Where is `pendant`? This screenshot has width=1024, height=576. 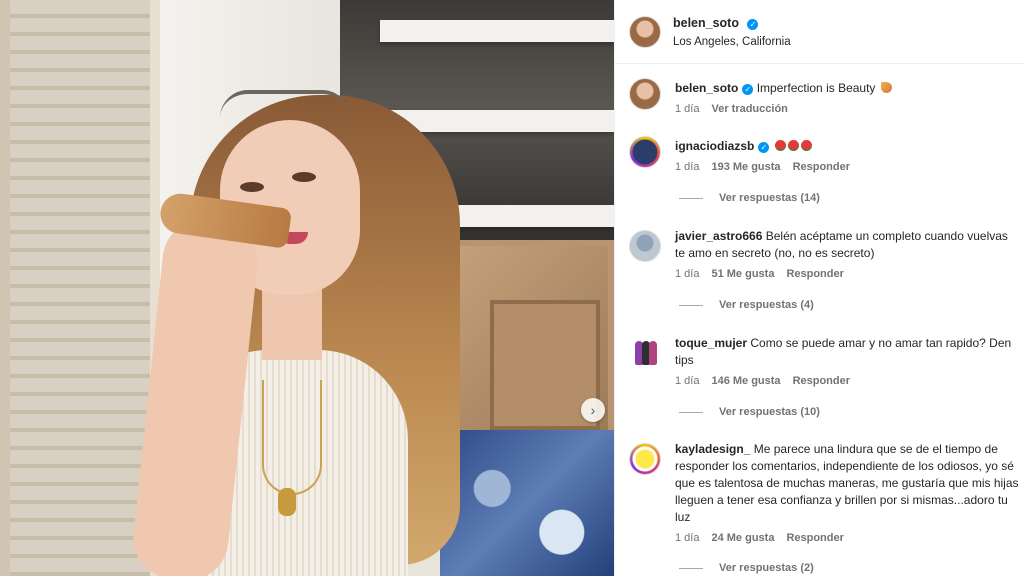 pendant is located at coordinates (287, 502).